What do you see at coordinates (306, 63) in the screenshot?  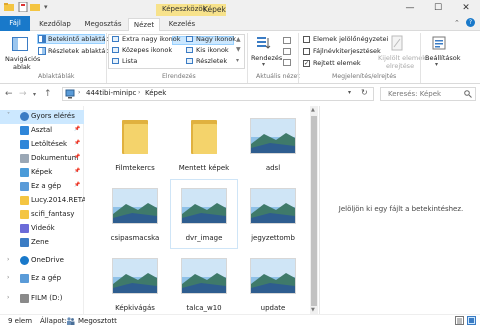 I see `hidden-items-checkbox: ✓` at bounding box center [306, 63].